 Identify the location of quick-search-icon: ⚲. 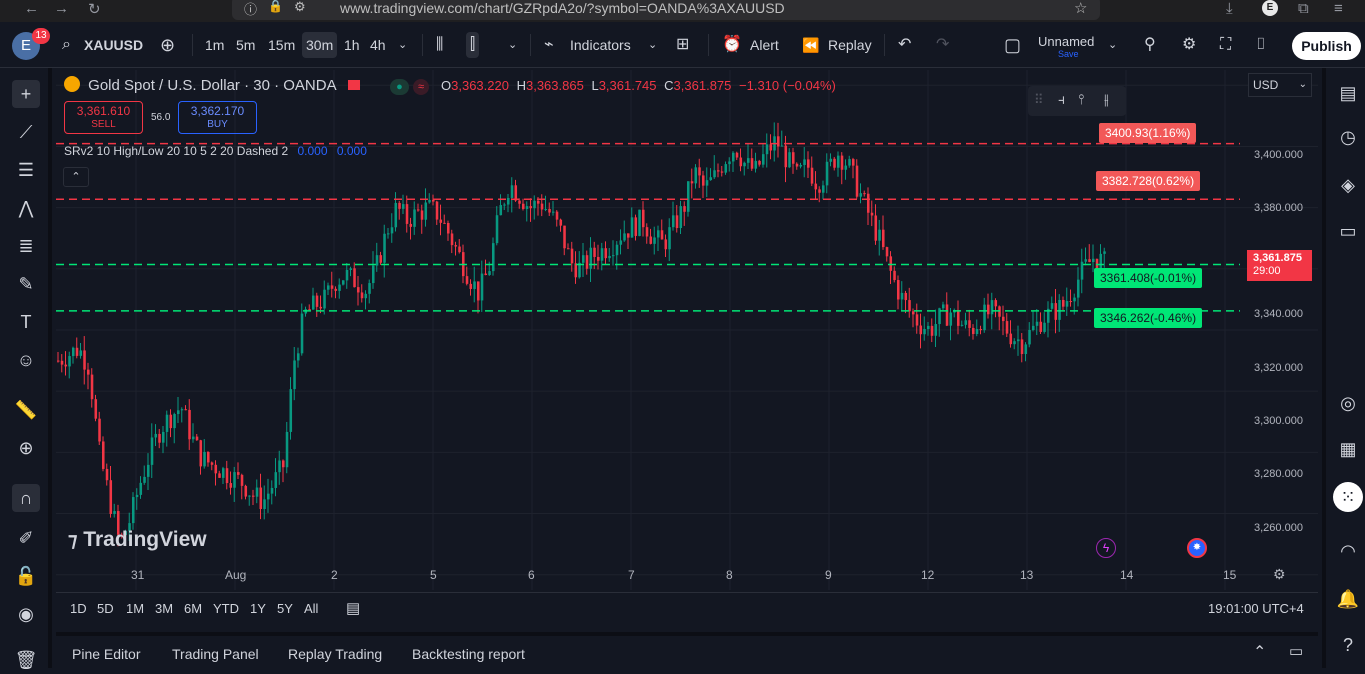
(1150, 45).